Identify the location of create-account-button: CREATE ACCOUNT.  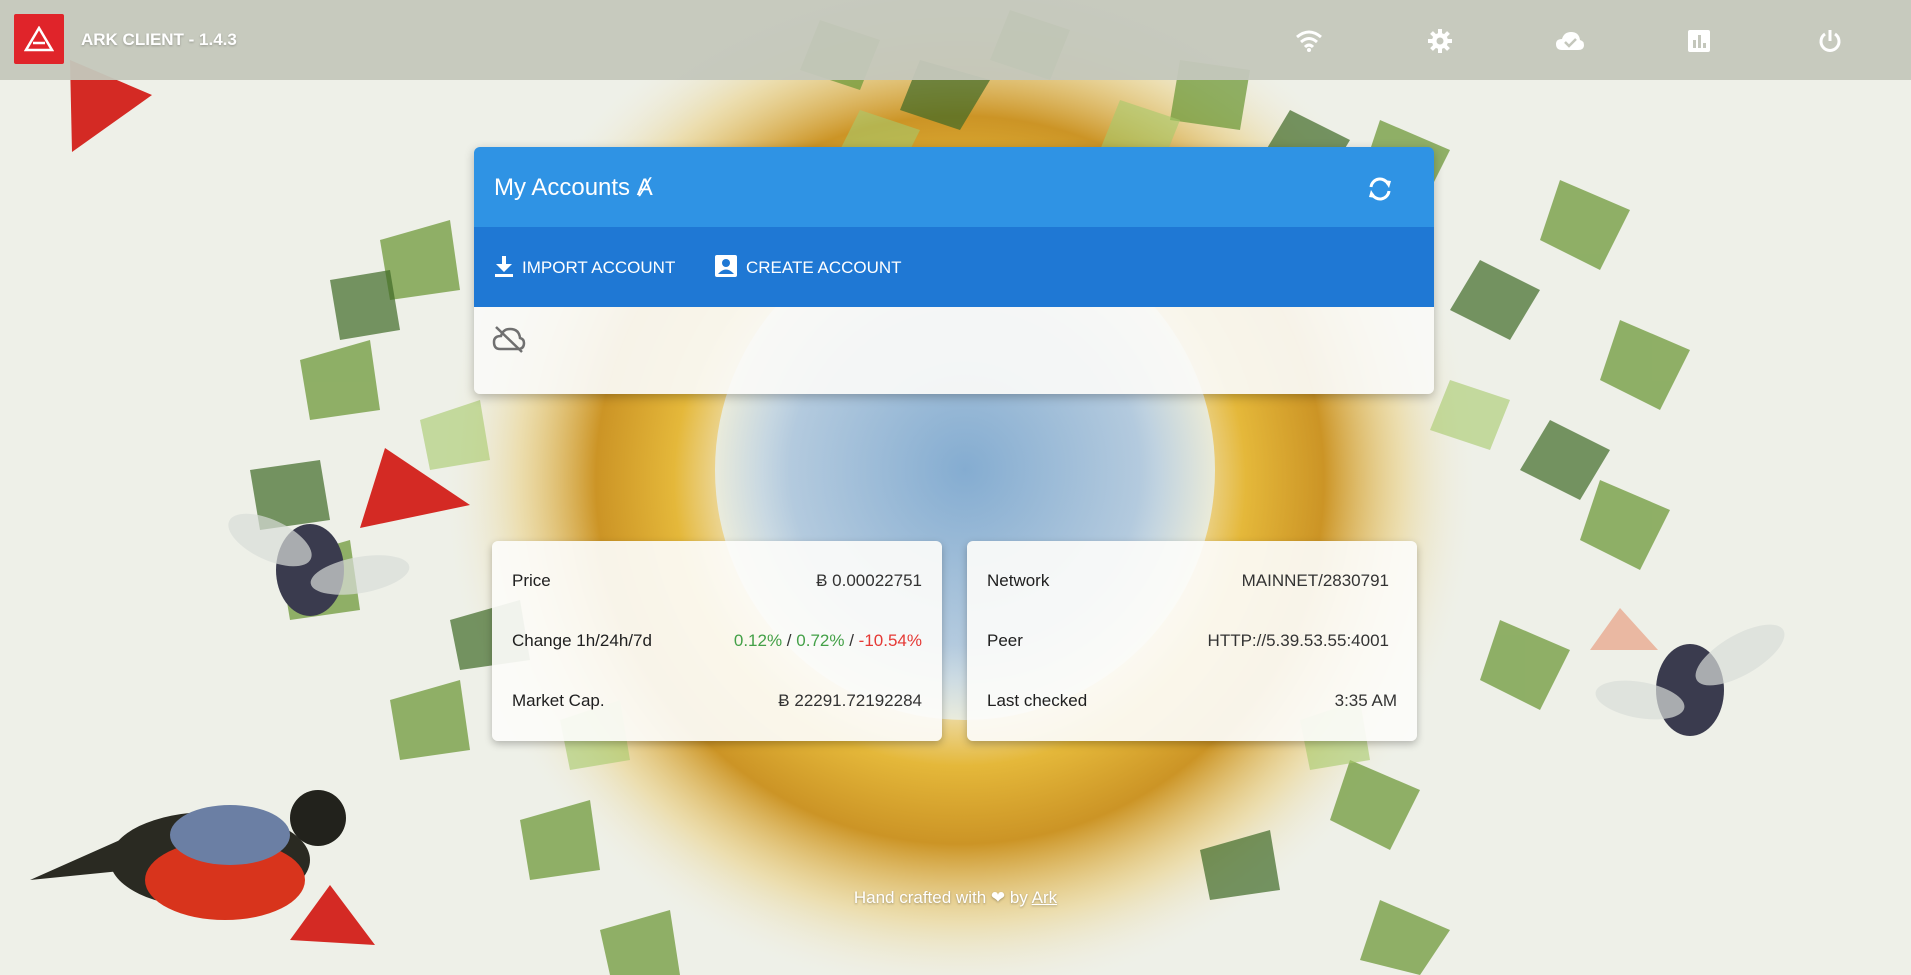
(808, 268).